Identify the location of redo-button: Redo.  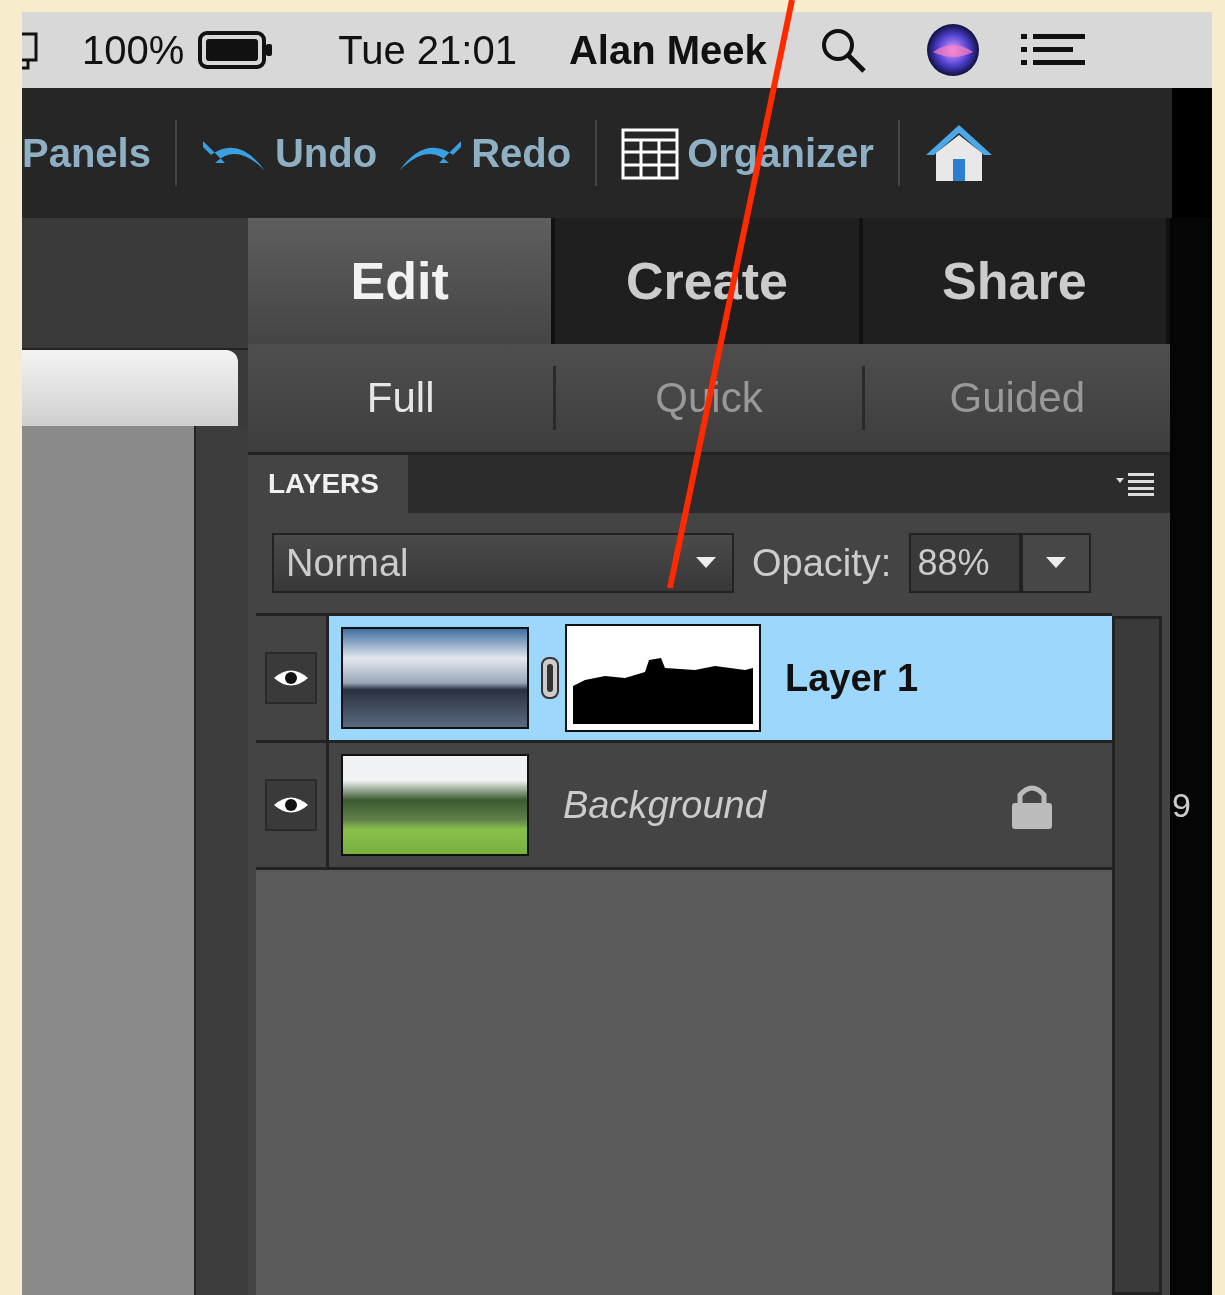
(484, 153).